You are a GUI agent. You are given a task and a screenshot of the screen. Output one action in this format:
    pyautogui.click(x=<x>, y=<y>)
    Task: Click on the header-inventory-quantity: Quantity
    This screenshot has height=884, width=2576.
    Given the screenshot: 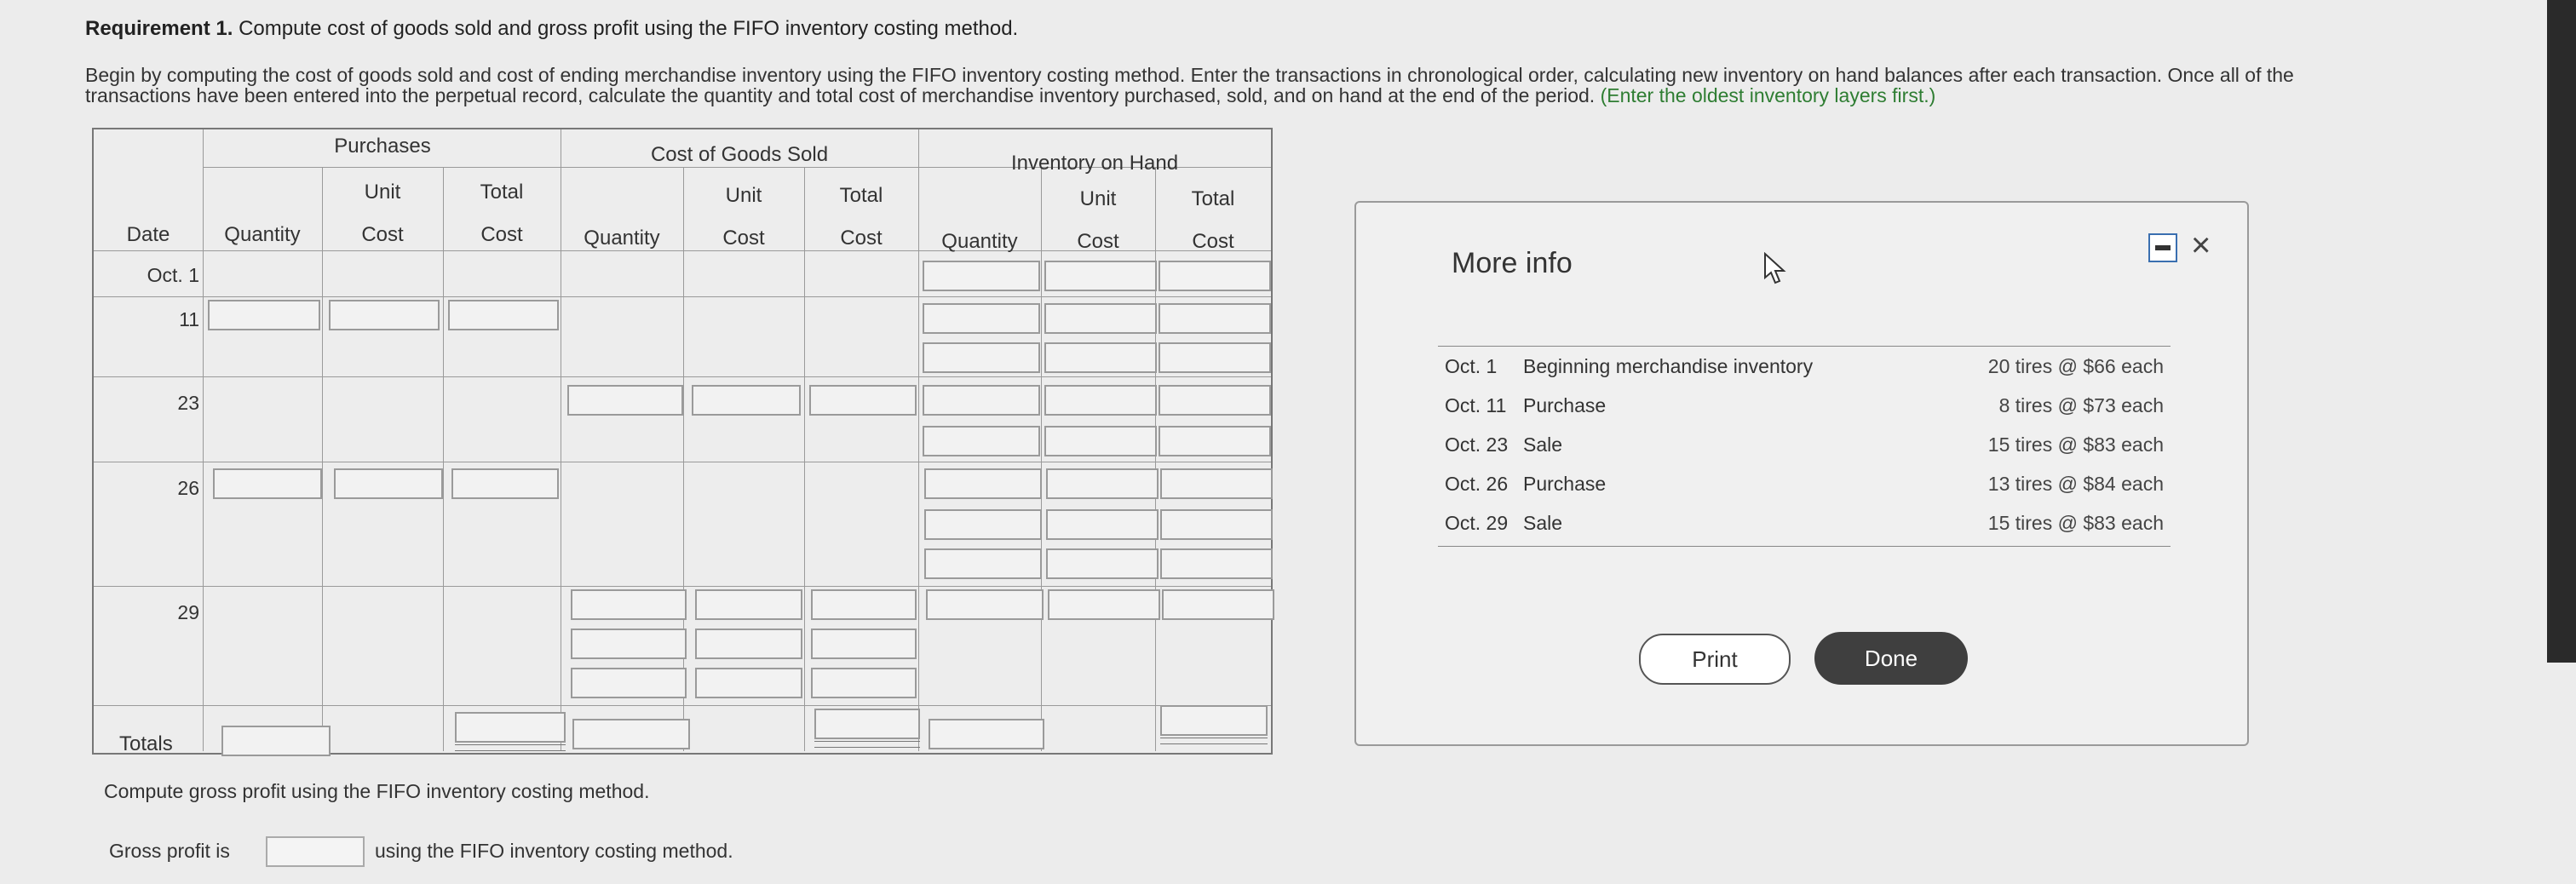 What is the action you would take?
    pyautogui.click(x=980, y=241)
    